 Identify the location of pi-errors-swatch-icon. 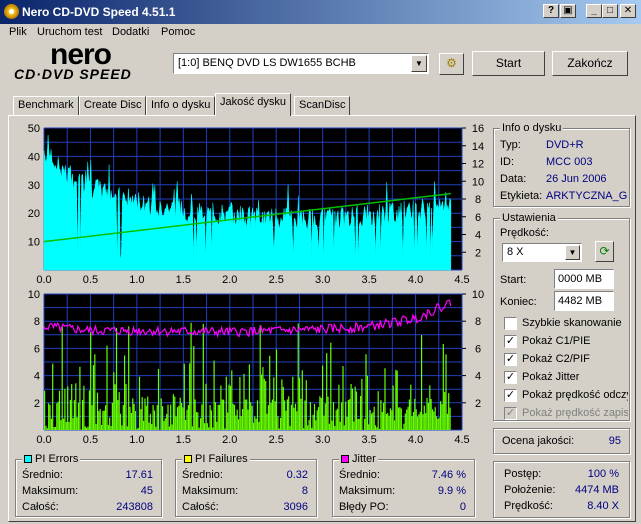
(28, 459).